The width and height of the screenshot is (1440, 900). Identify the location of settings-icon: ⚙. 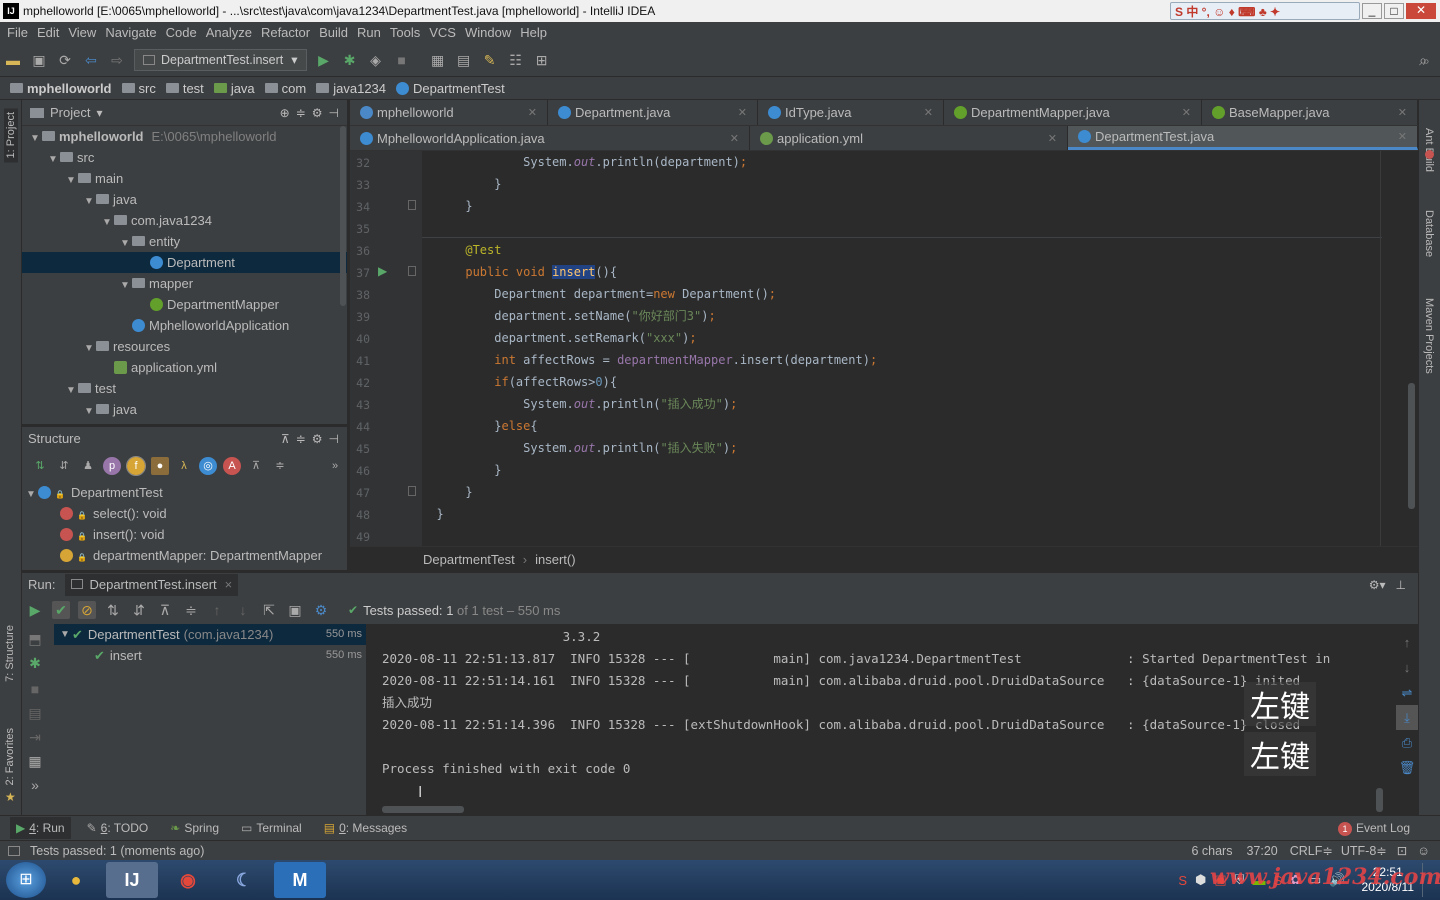
(321, 610).